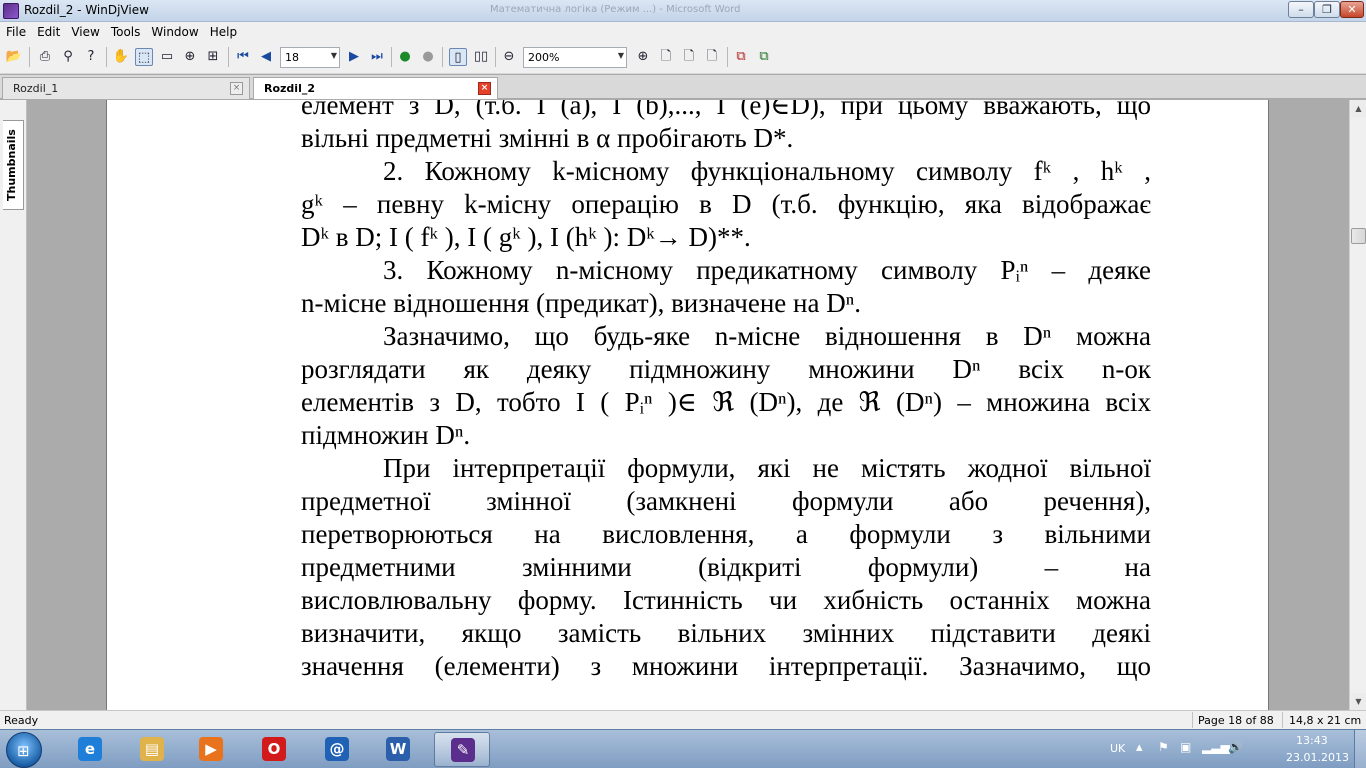 This screenshot has height=768, width=1366. I want to click on zoom-tool-icon: ⊕, so click(190, 57).